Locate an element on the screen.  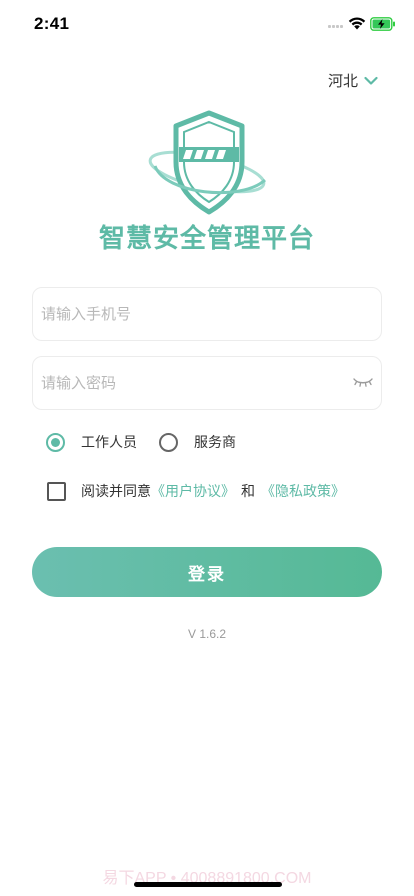
password-input is located at coordinates (196, 383).